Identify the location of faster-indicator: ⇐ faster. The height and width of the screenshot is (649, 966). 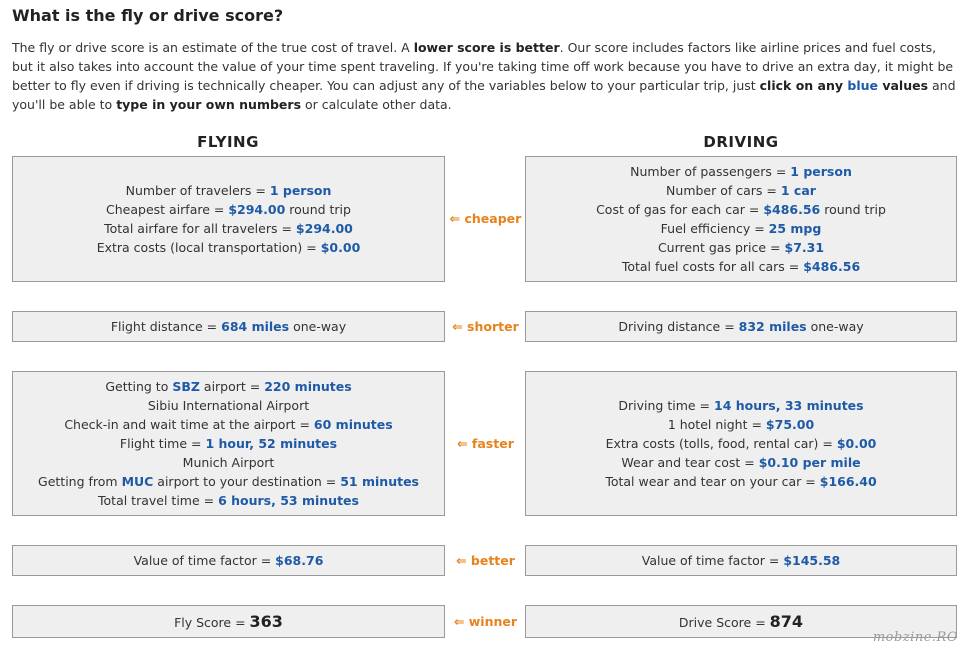
(485, 443).